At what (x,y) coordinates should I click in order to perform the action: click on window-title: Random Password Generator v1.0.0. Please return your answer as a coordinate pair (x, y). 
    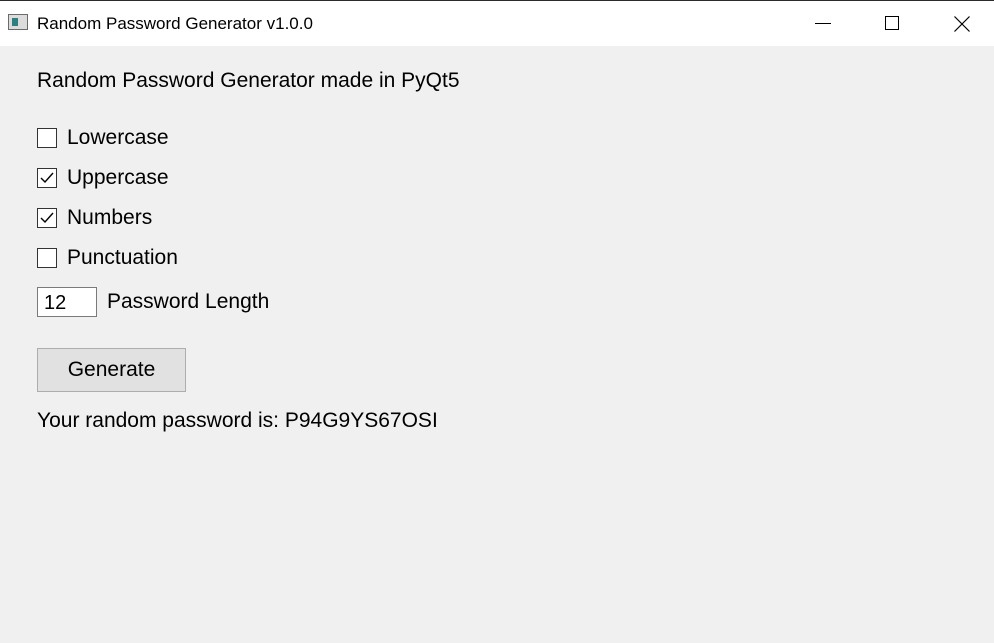
    Looking at the image, I should click on (175, 23).